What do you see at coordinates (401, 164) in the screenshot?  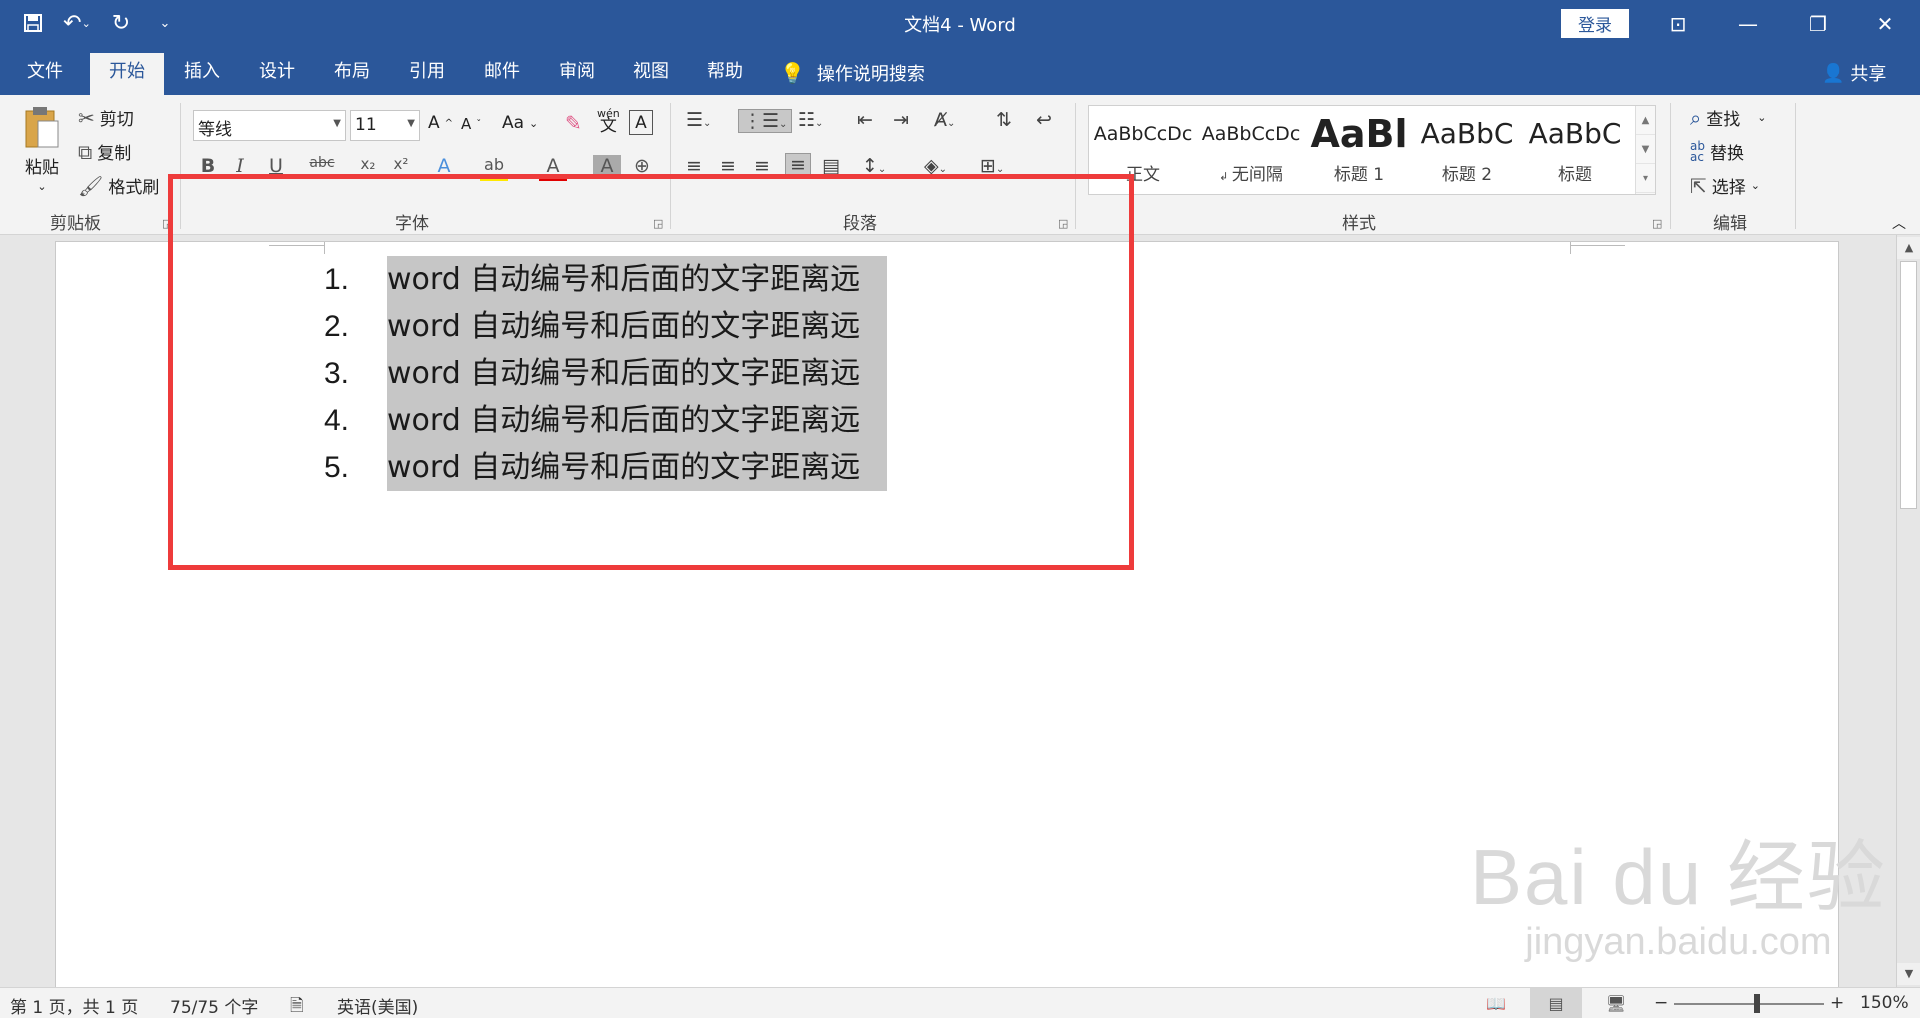 I see `superscript-icon: x²` at bounding box center [401, 164].